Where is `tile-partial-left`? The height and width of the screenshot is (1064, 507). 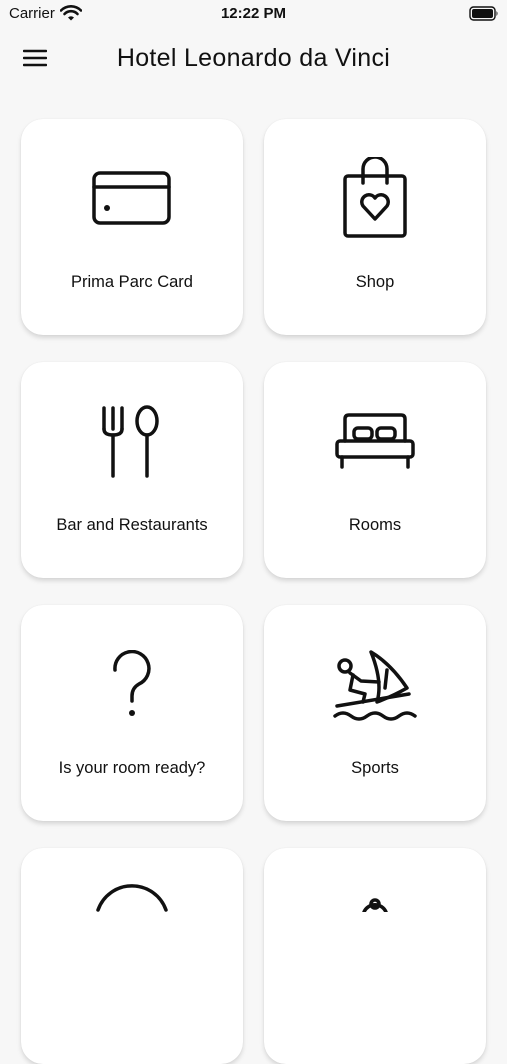 tile-partial-left is located at coordinates (132, 956).